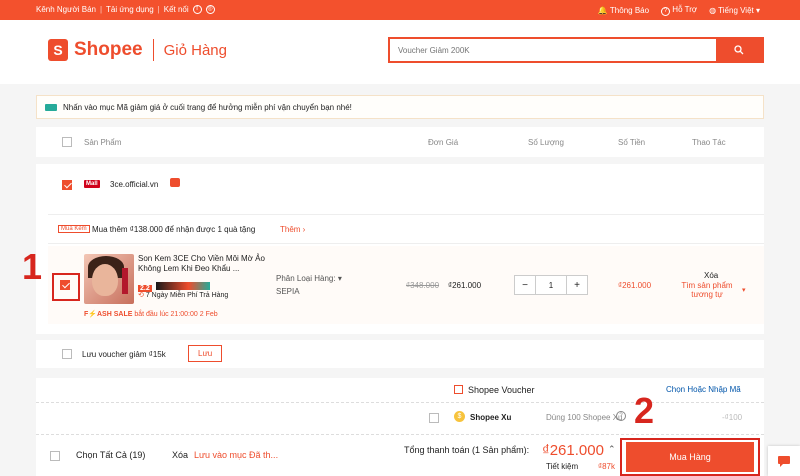  Describe the element at coordinates (292, 229) in the screenshot. I see `promo-more-link: Thêm ›` at that location.